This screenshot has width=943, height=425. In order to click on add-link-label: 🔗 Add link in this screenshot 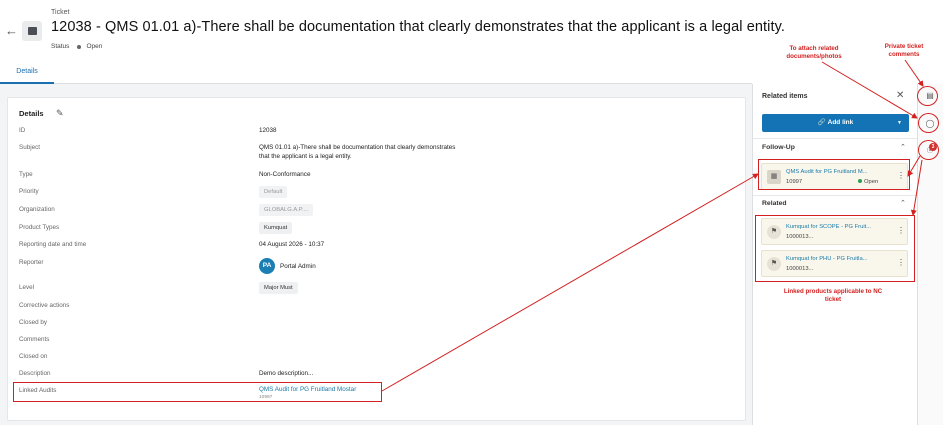, I will do `click(835, 122)`.